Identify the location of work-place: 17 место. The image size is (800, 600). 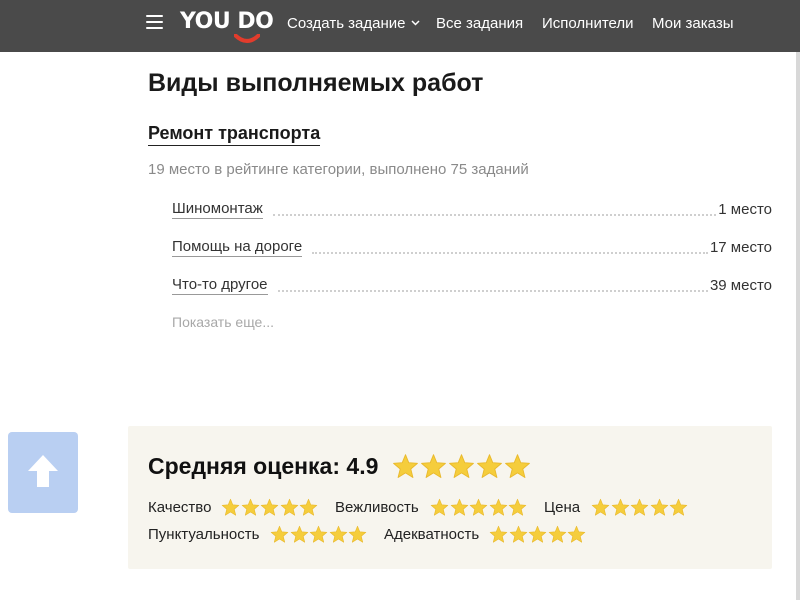
(740, 247).